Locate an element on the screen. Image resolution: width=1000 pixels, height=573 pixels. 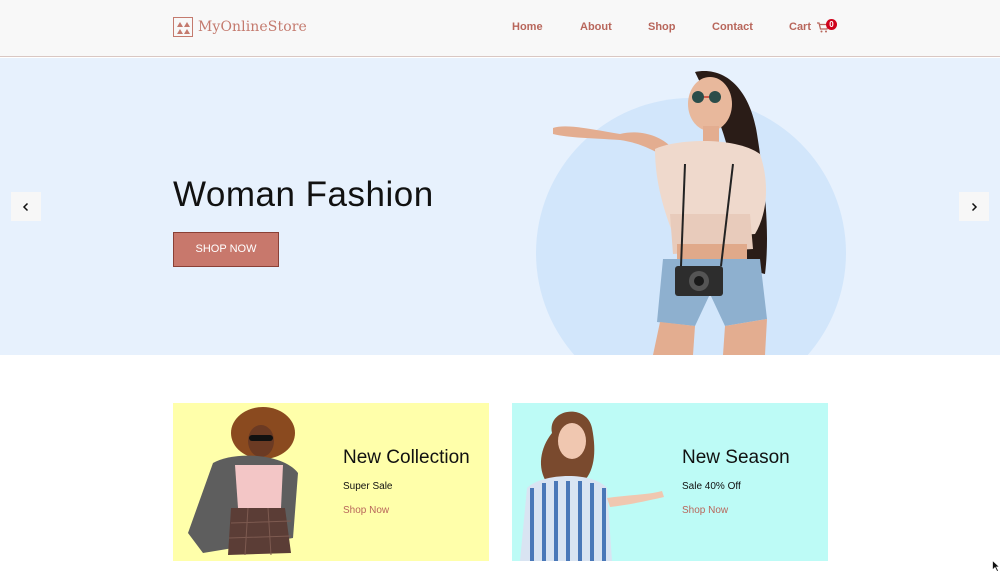
season-title: New Season is located at coordinates (736, 457).